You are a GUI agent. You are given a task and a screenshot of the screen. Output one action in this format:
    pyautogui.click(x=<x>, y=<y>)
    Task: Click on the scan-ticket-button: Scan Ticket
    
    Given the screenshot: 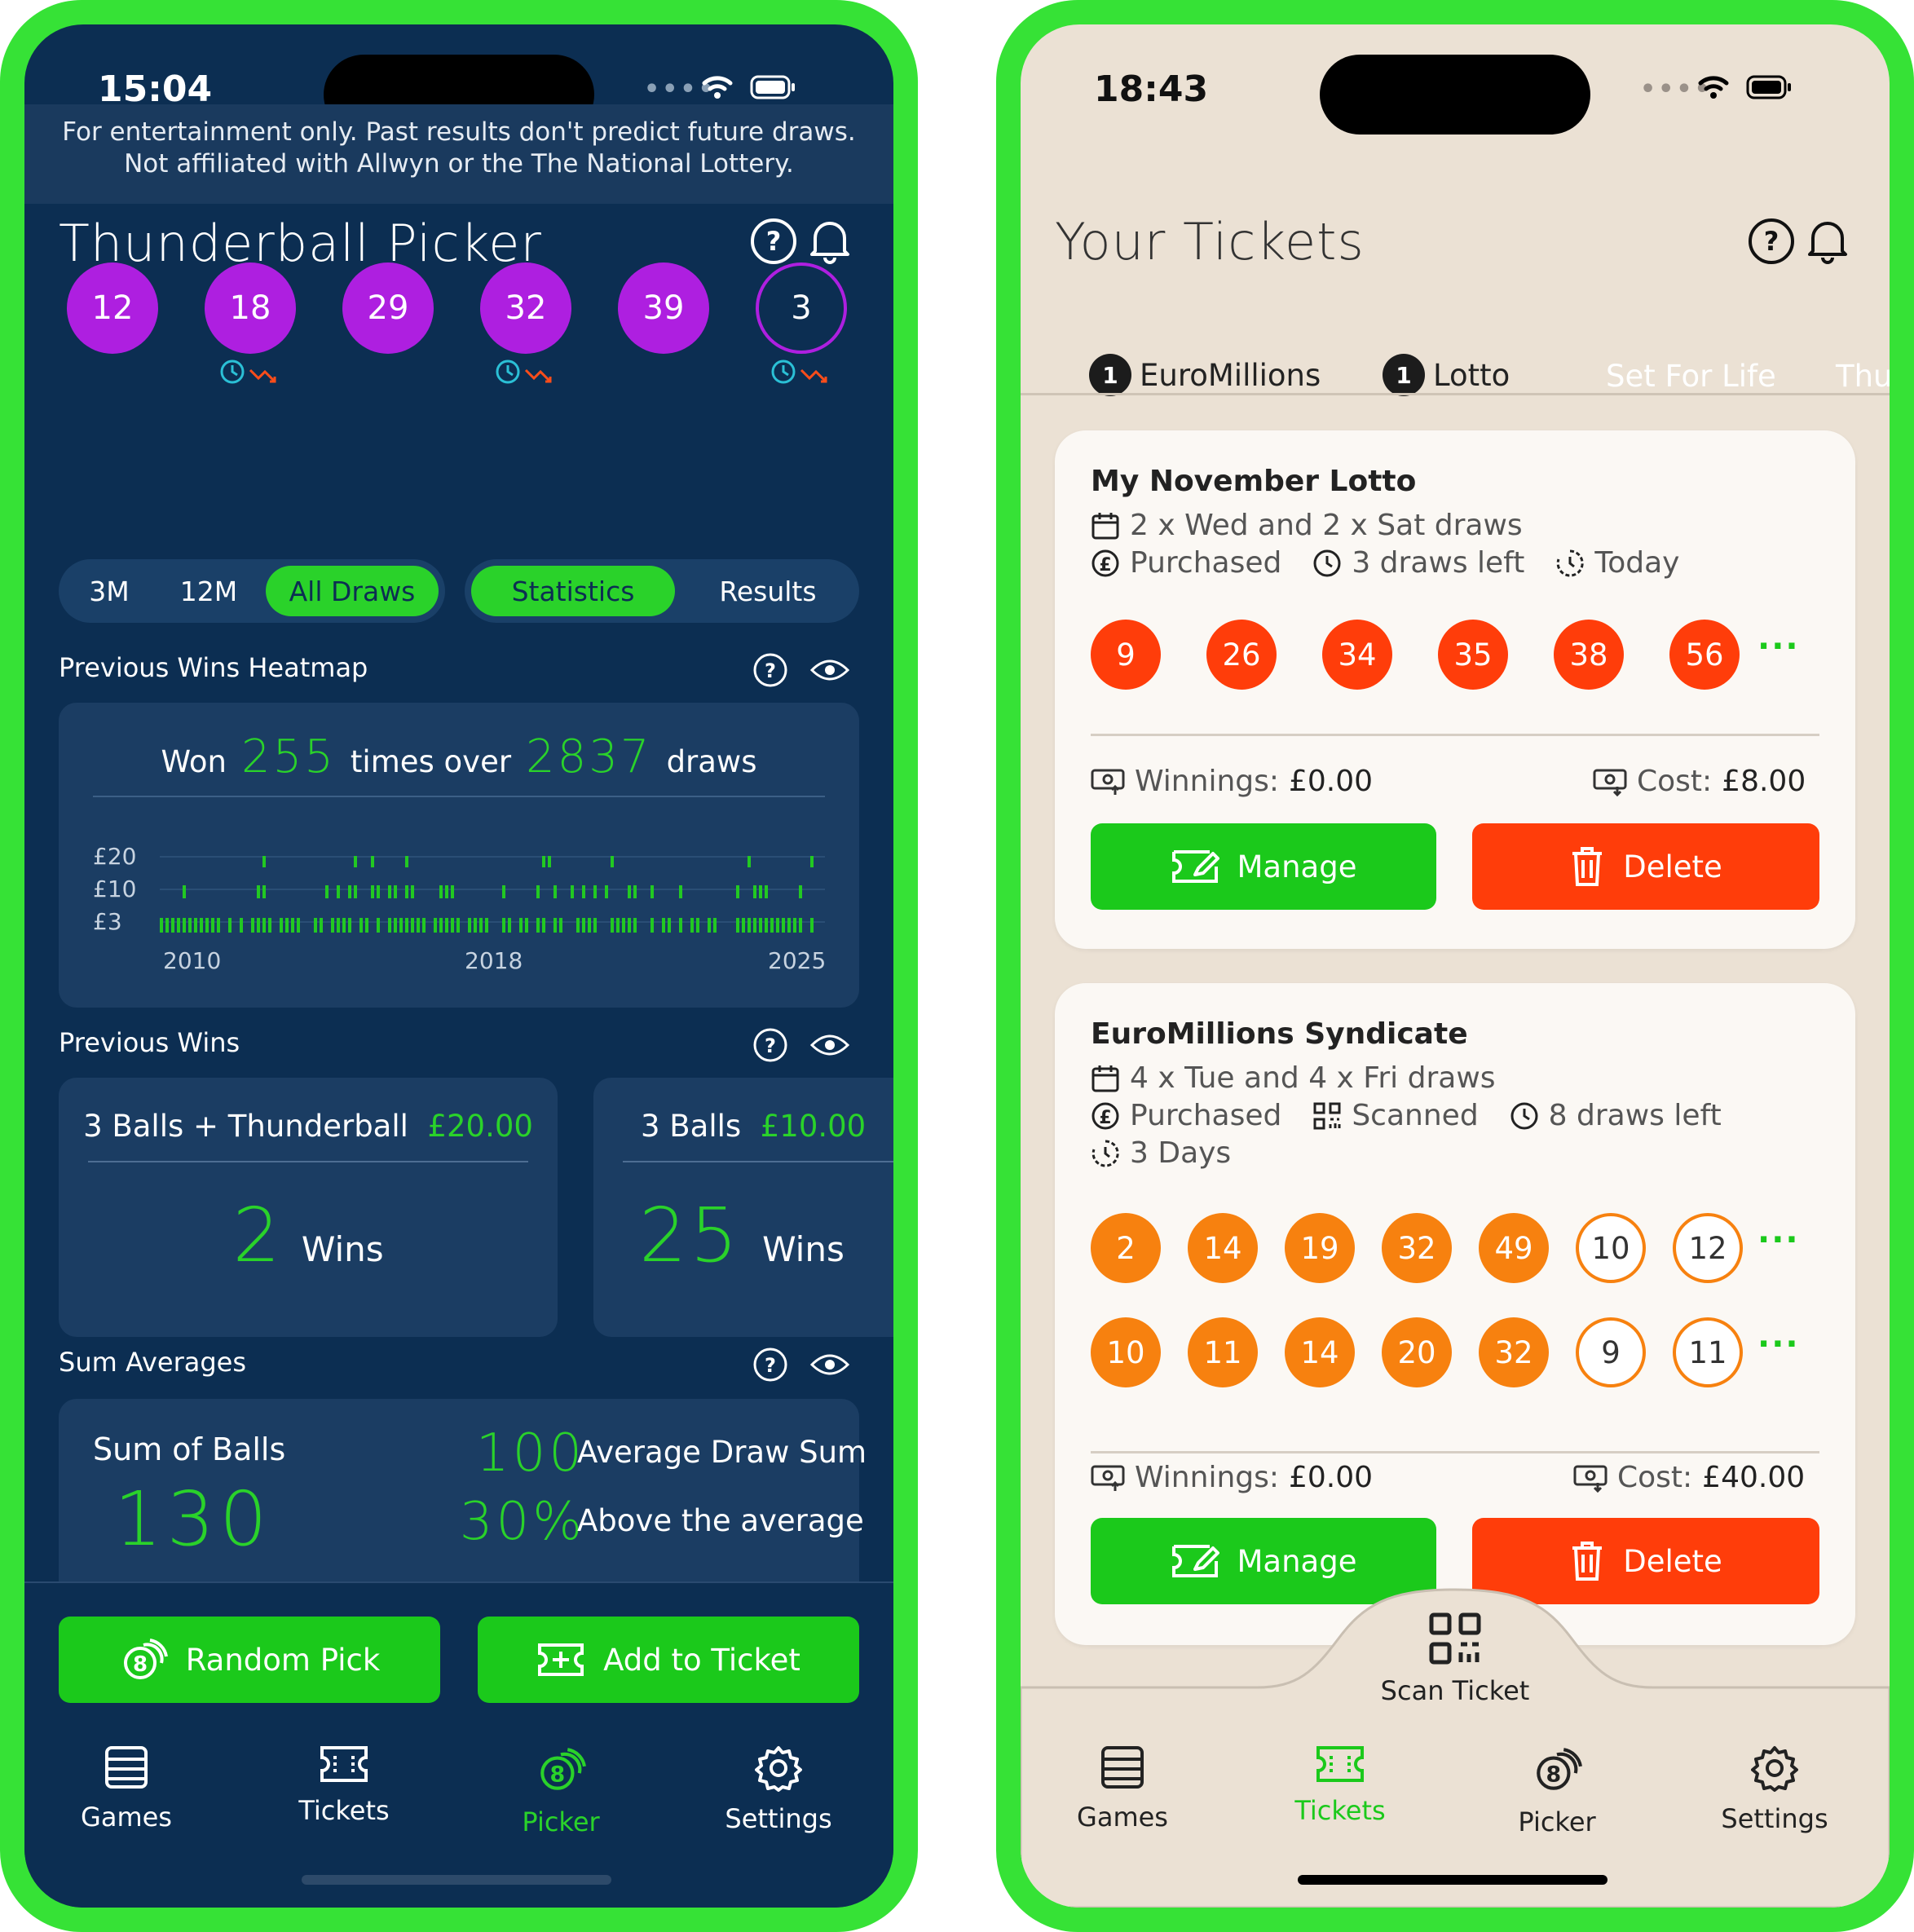 What is the action you would take?
    pyautogui.click(x=1455, y=1658)
    